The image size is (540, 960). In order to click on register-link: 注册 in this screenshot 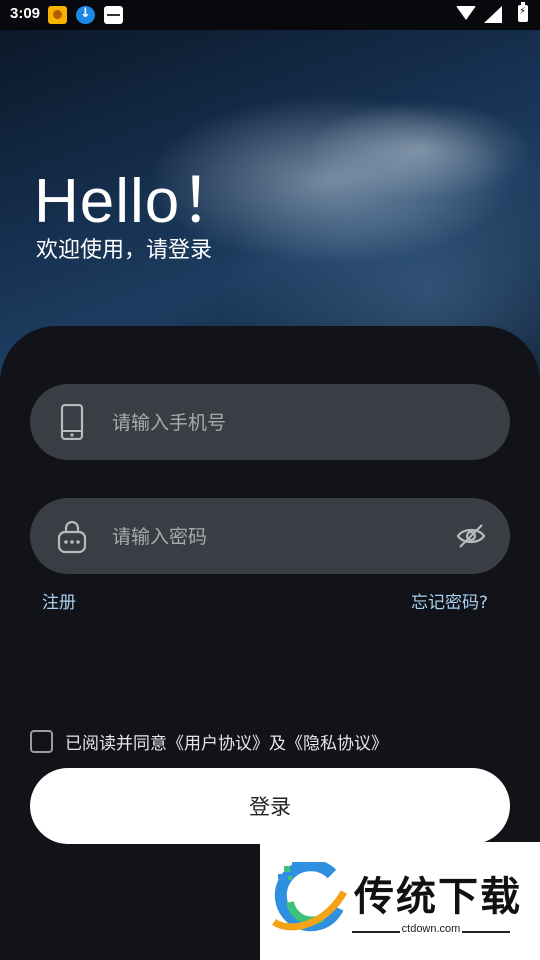, I will do `click(59, 600)`.